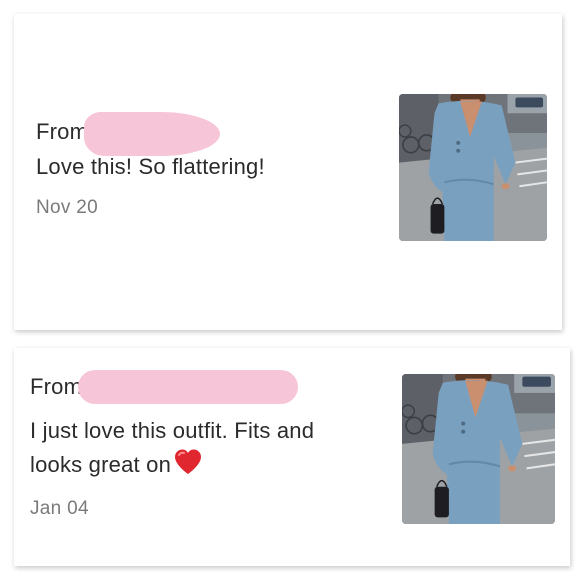 Image resolution: width=580 pixels, height=580 pixels. Describe the element at coordinates (150, 166) in the screenshot. I see `comment-text: Love this! So flattering!` at that location.